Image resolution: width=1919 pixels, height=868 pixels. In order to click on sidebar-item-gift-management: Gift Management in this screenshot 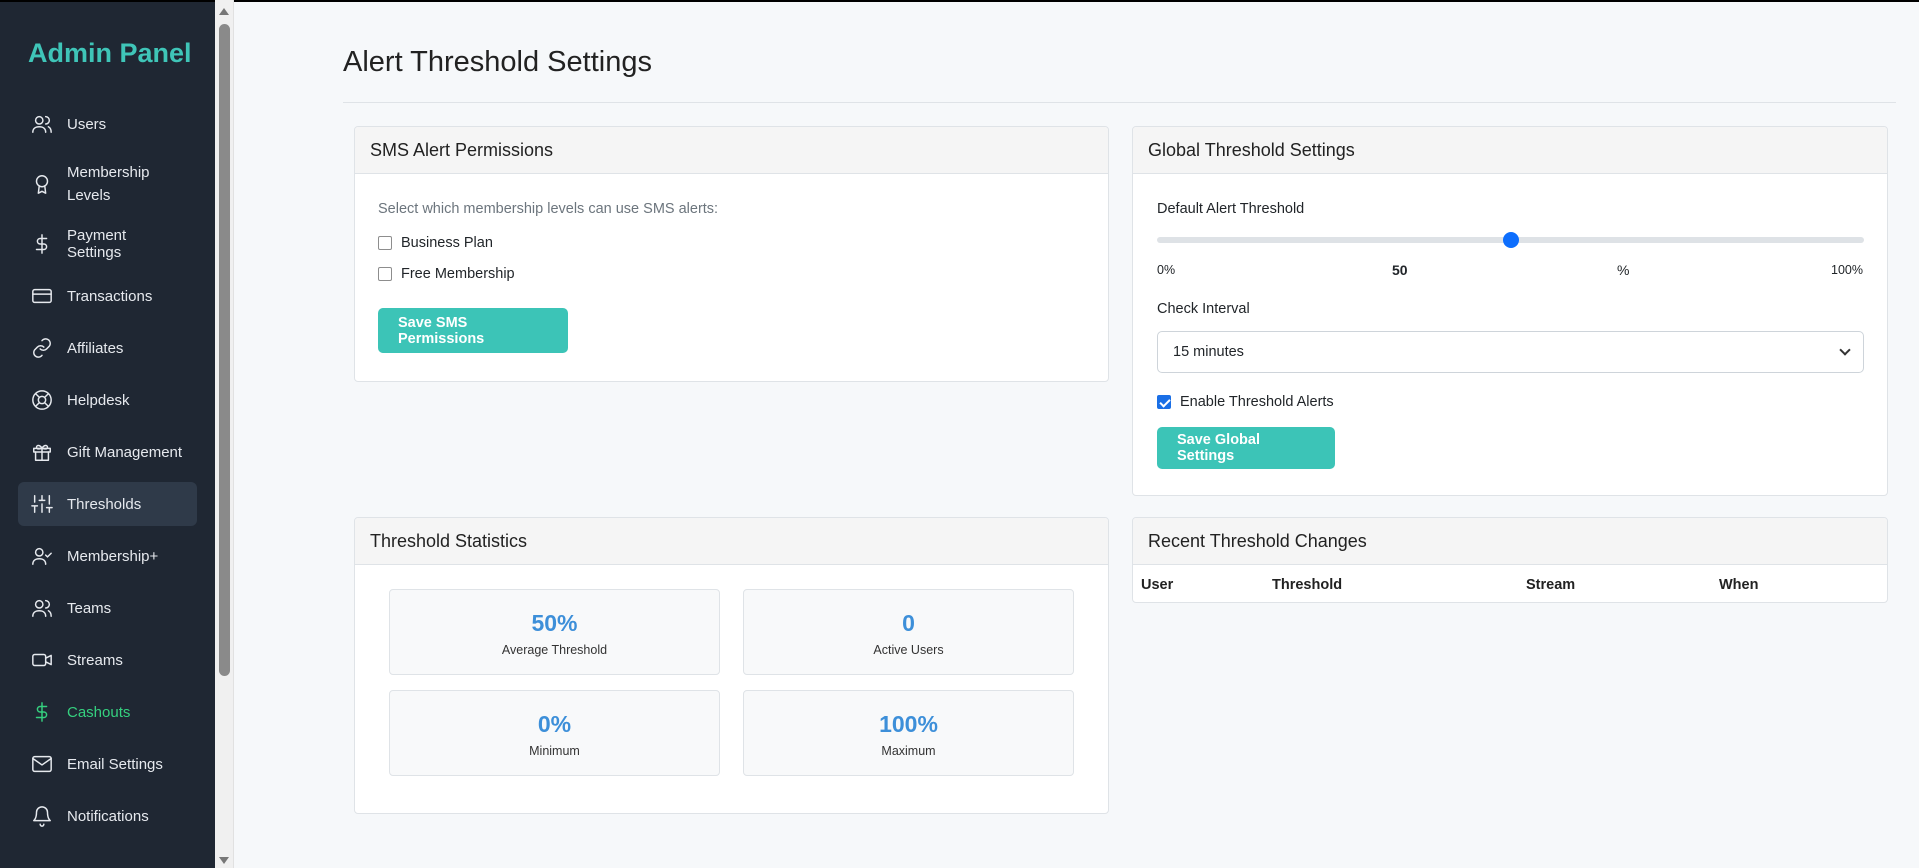, I will do `click(107, 452)`.